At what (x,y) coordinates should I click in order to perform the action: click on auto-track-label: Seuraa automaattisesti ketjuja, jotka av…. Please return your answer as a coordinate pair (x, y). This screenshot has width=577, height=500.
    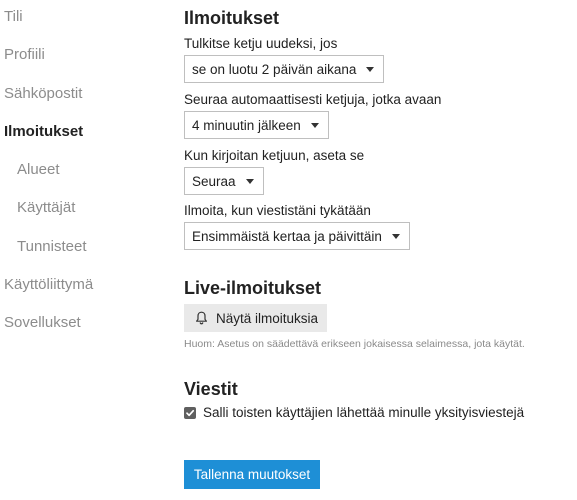
    Looking at the image, I should click on (313, 99).